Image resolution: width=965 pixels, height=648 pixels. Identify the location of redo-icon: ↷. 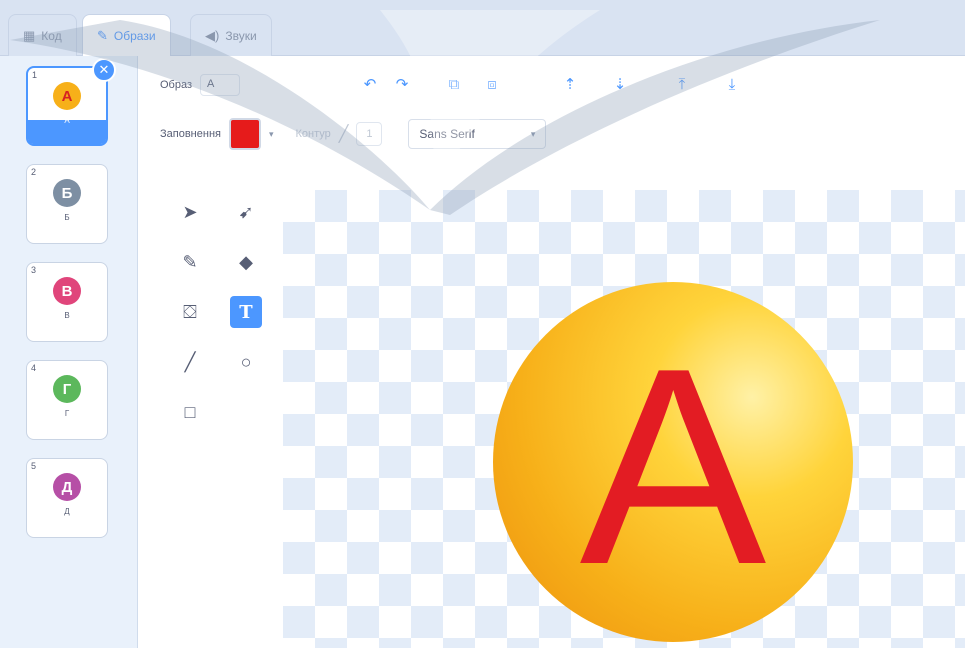
(402, 84).